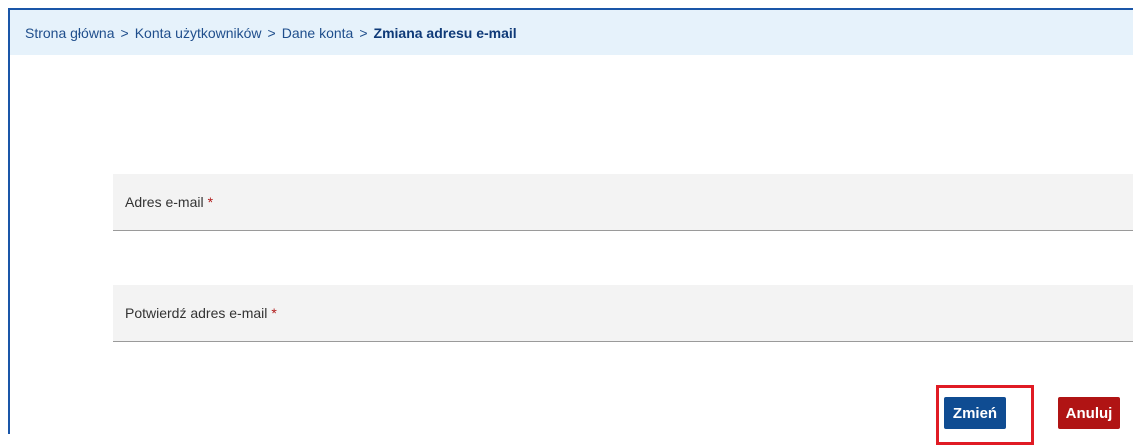 The image size is (1133, 445). Describe the element at coordinates (975, 413) in the screenshot. I see `change-button: Zmień` at that location.